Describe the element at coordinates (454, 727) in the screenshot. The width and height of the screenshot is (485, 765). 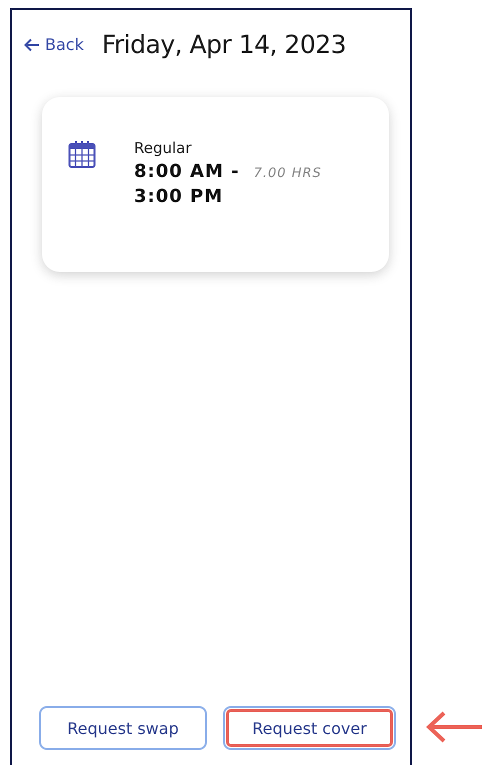
I see `annotation-arrow-icon` at that location.